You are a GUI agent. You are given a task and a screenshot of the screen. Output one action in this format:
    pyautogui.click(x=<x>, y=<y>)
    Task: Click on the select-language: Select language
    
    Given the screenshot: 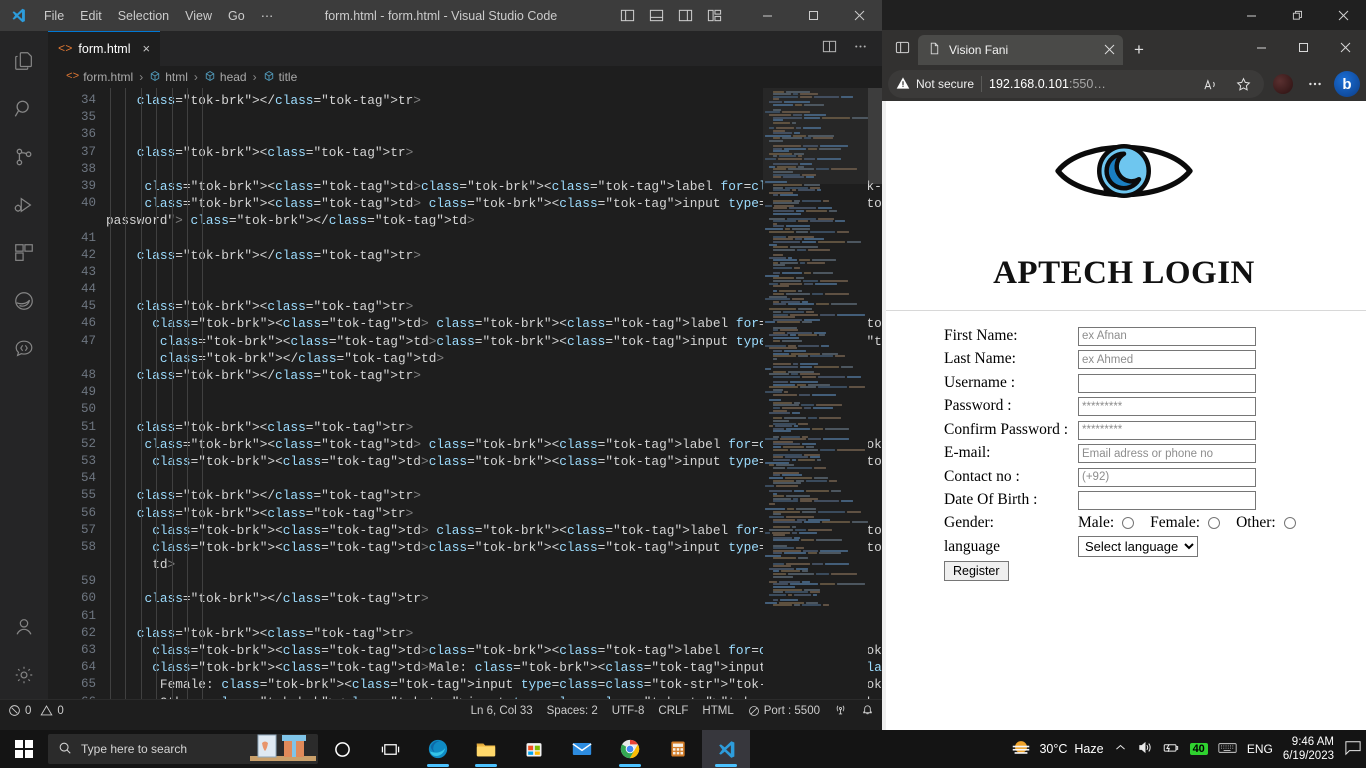 What is the action you would take?
    pyautogui.click(x=1138, y=546)
    